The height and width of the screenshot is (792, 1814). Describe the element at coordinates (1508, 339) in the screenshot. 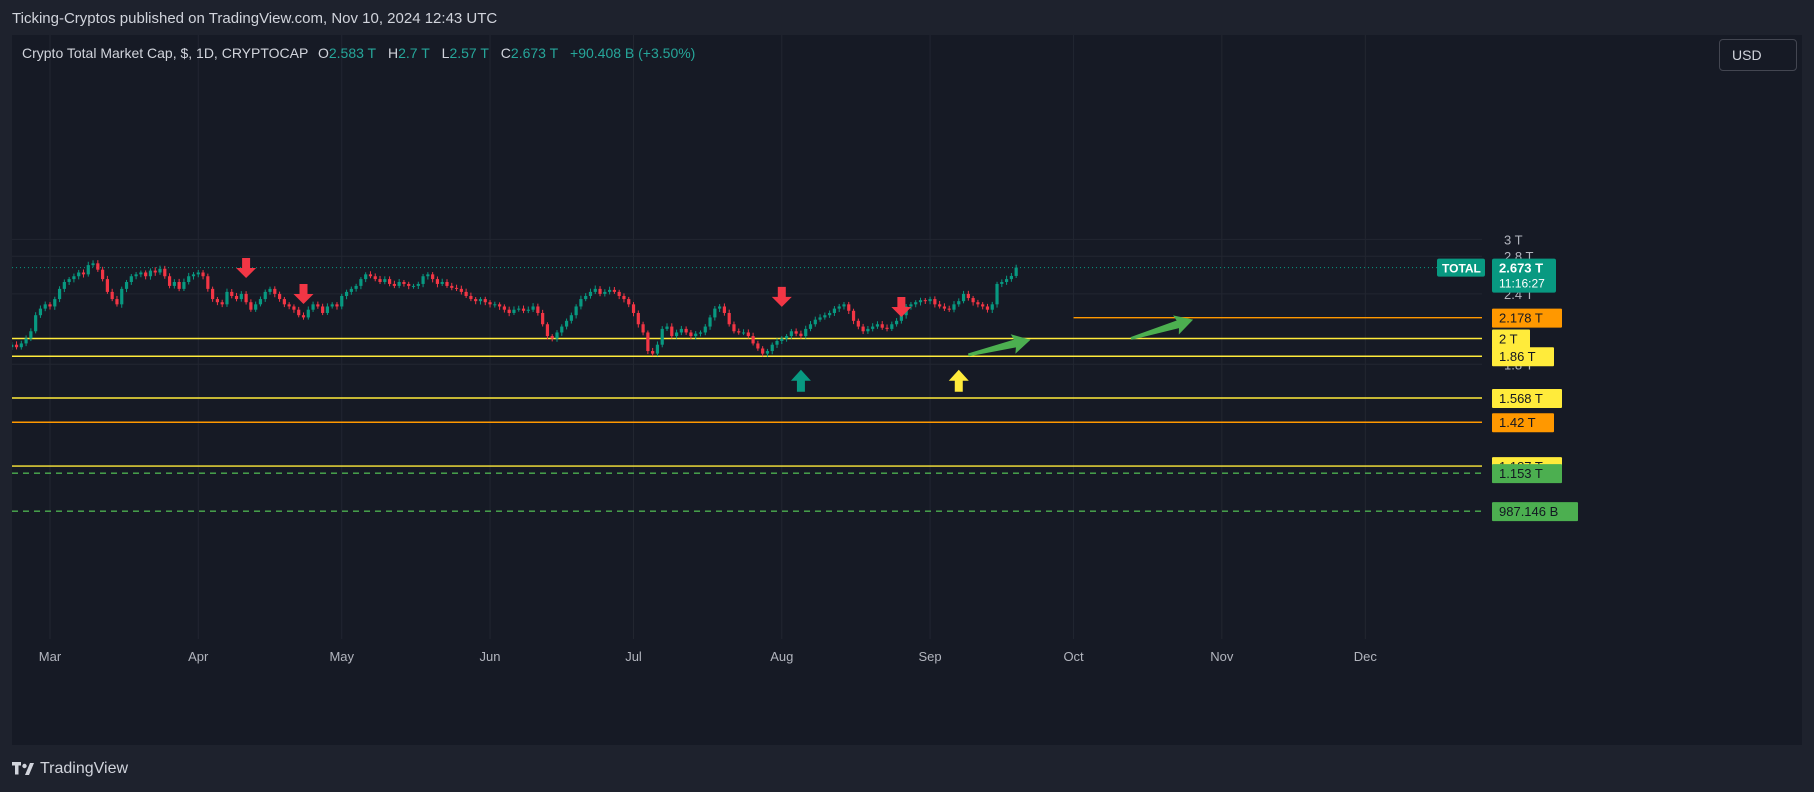

I see `level-label: 2 T` at that location.